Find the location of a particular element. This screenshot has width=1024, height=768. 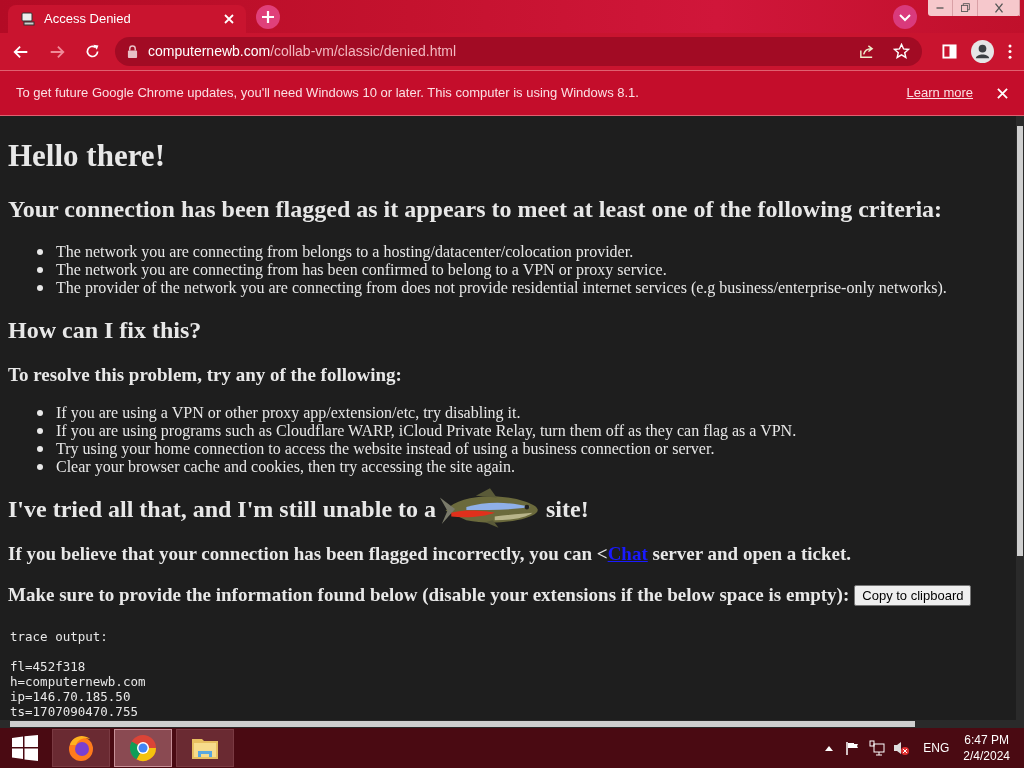

clock-date: 2/4/2024 is located at coordinates (986, 756).